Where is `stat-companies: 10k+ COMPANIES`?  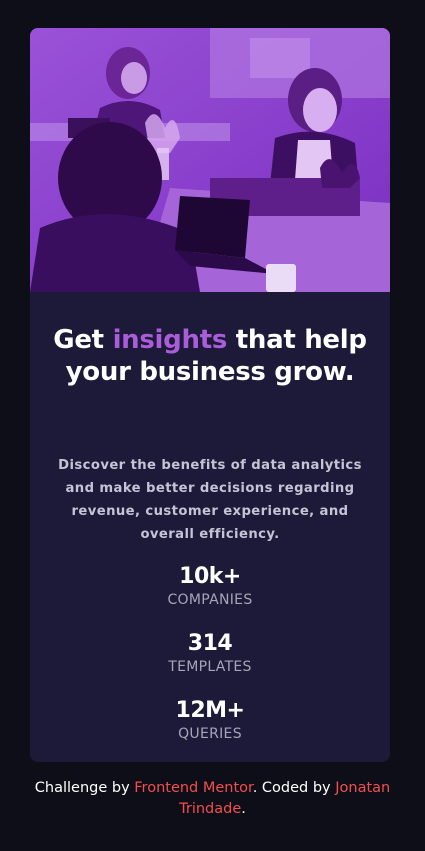 stat-companies: 10k+ COMPANIES is located at coordinates (210, 586).